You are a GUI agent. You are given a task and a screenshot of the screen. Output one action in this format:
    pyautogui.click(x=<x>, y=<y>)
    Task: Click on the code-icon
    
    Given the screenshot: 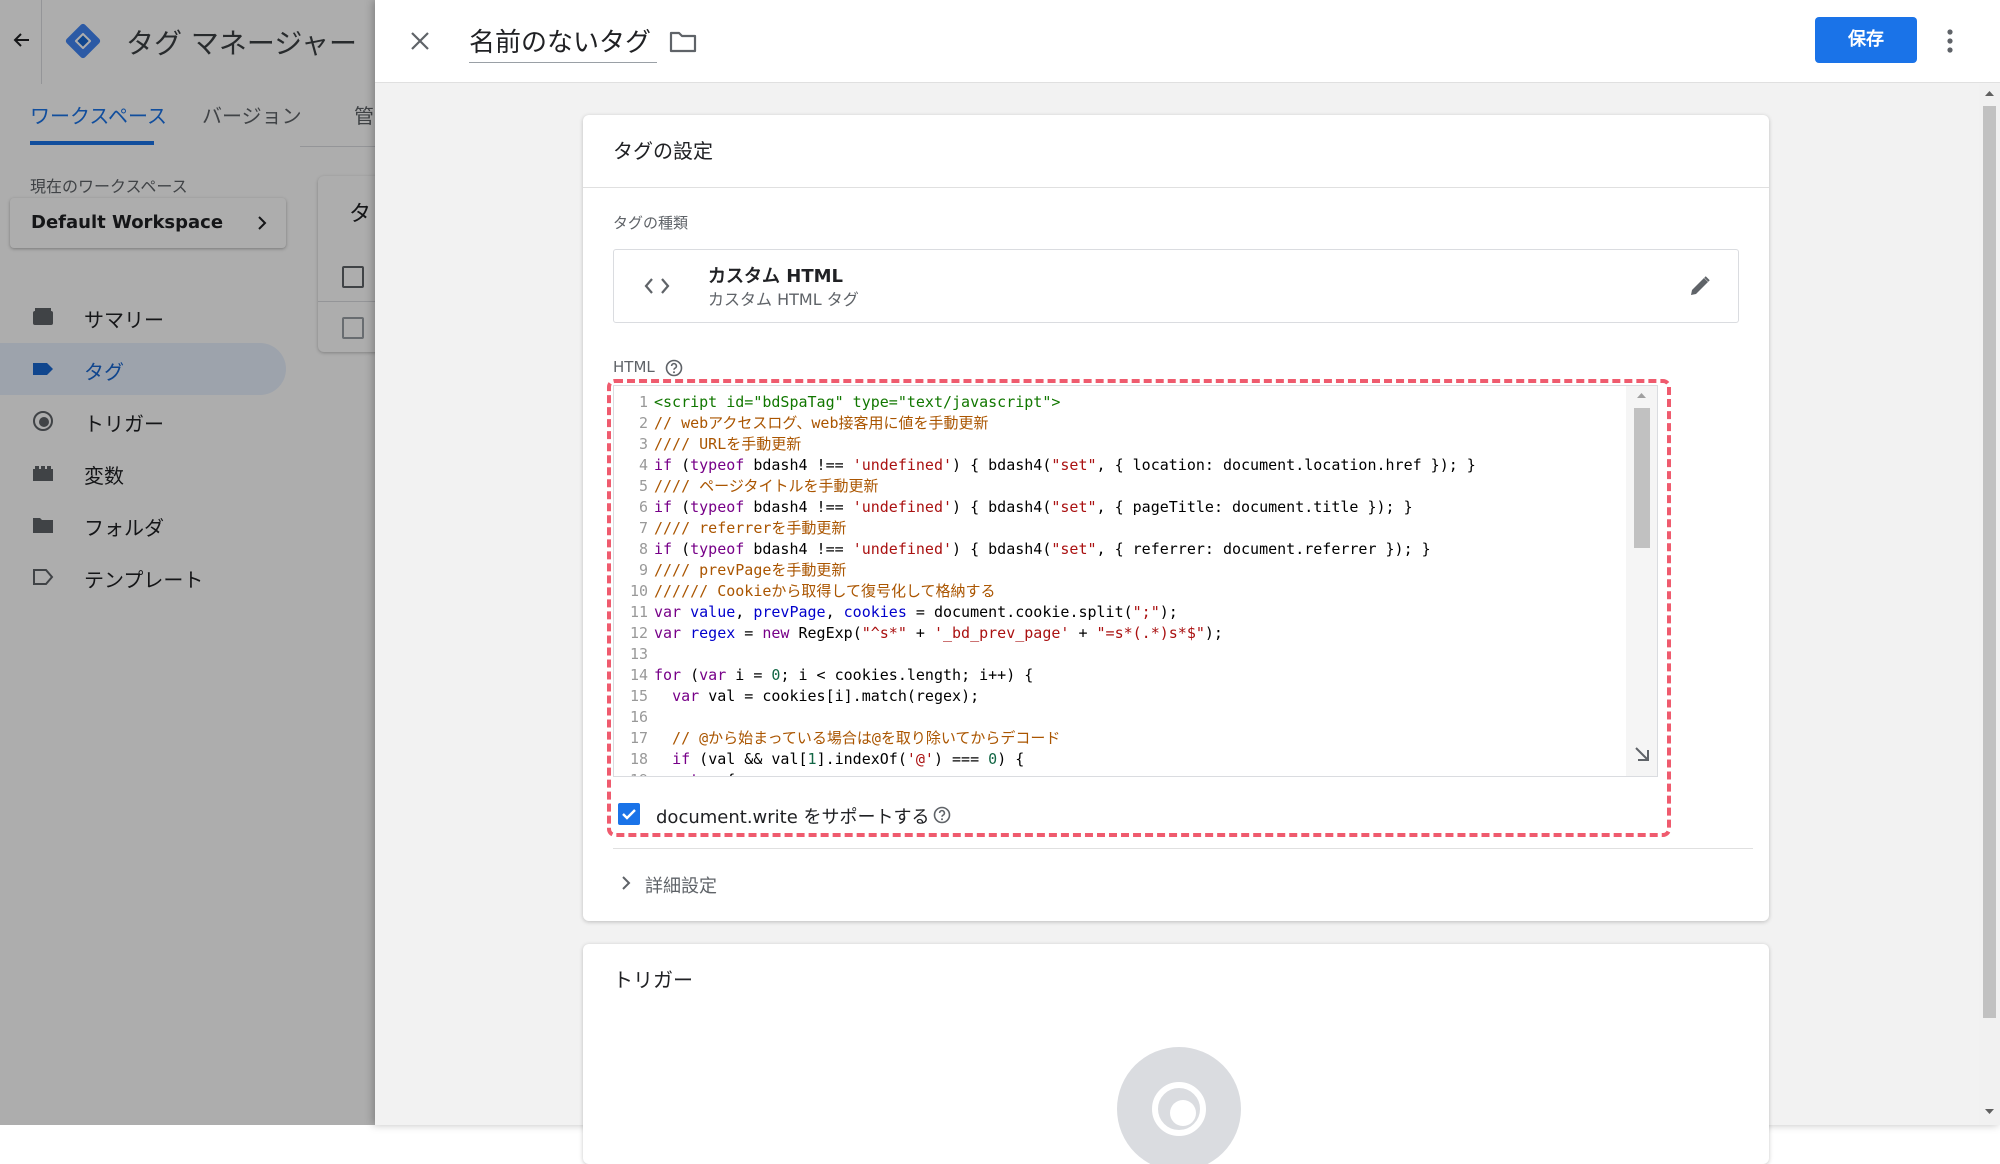 What is the action you would take?
    pyautogui.click(x=657, y=286)
    